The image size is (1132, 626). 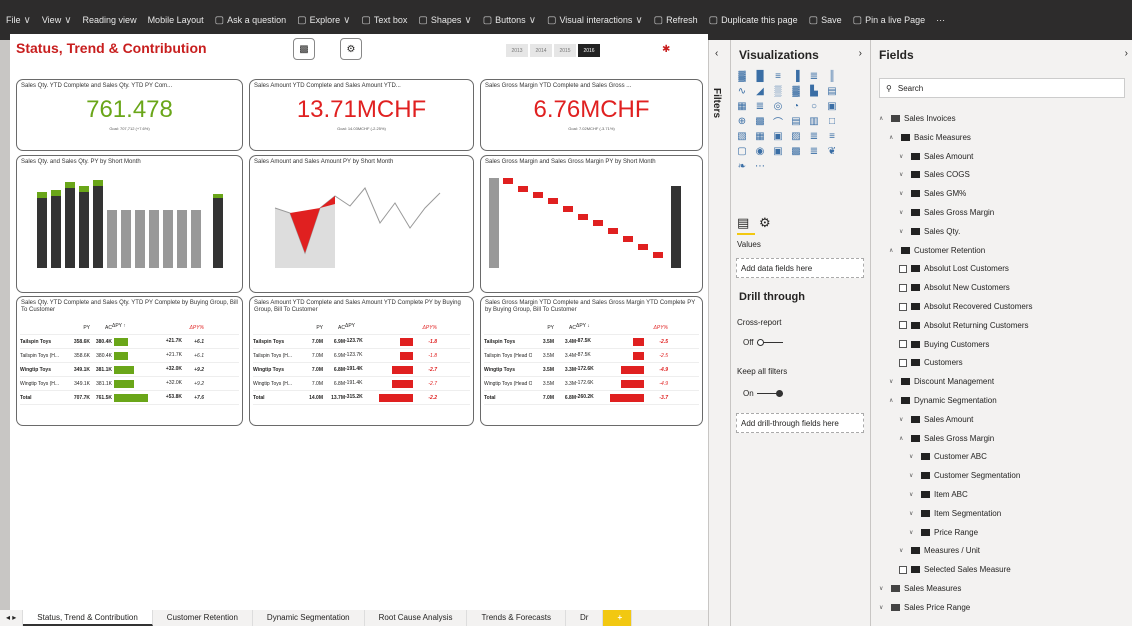 What do you see at coordinates (589, 50) in the screenshot?
I see `year-2016: 2016` at bounding box center [589, 50].